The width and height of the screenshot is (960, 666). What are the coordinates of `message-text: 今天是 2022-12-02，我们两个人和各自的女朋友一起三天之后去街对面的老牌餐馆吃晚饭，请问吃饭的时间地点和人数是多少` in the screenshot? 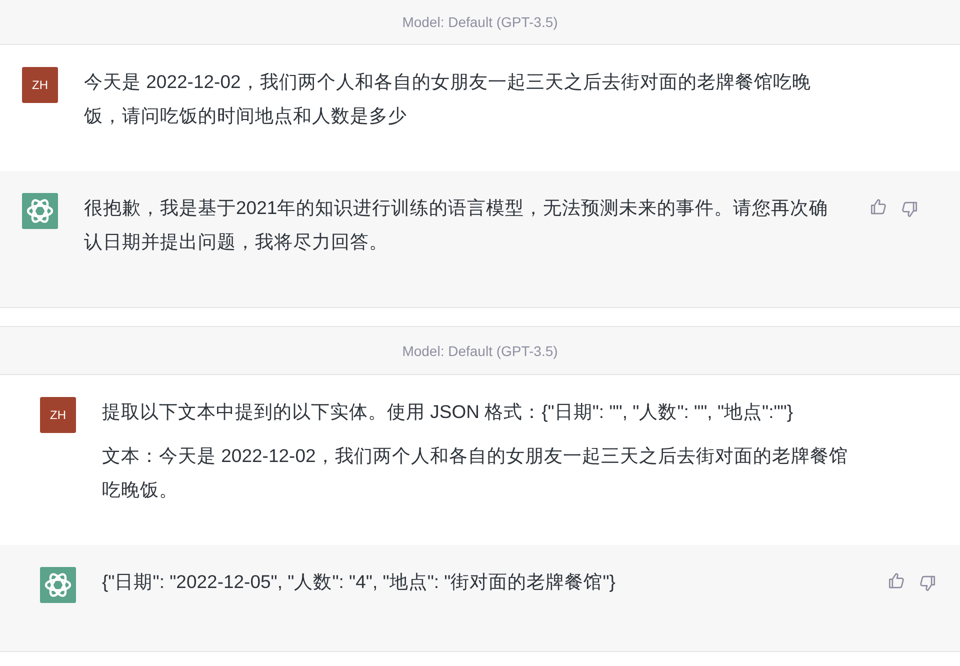 It's located at (448, 99).